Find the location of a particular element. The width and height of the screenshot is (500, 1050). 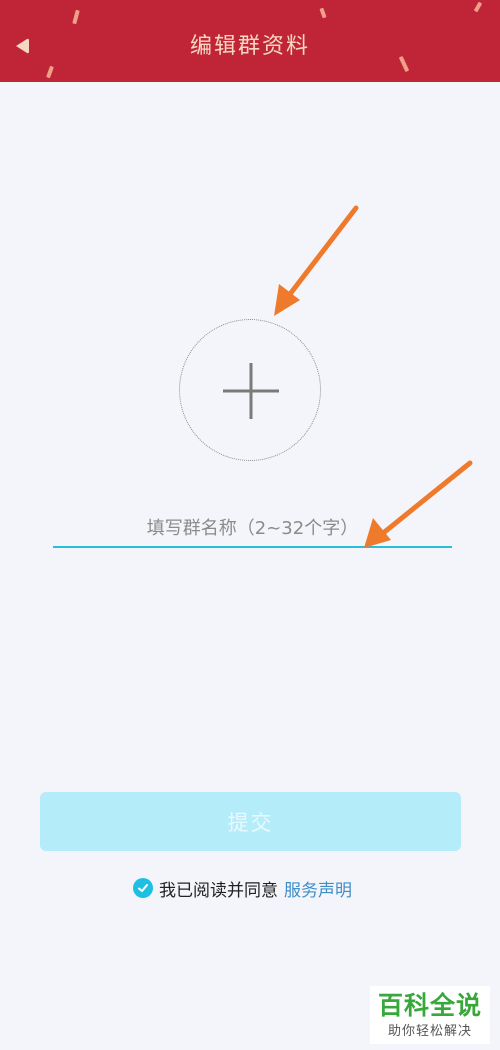

group-name-input is located at coordinates (252, 529).